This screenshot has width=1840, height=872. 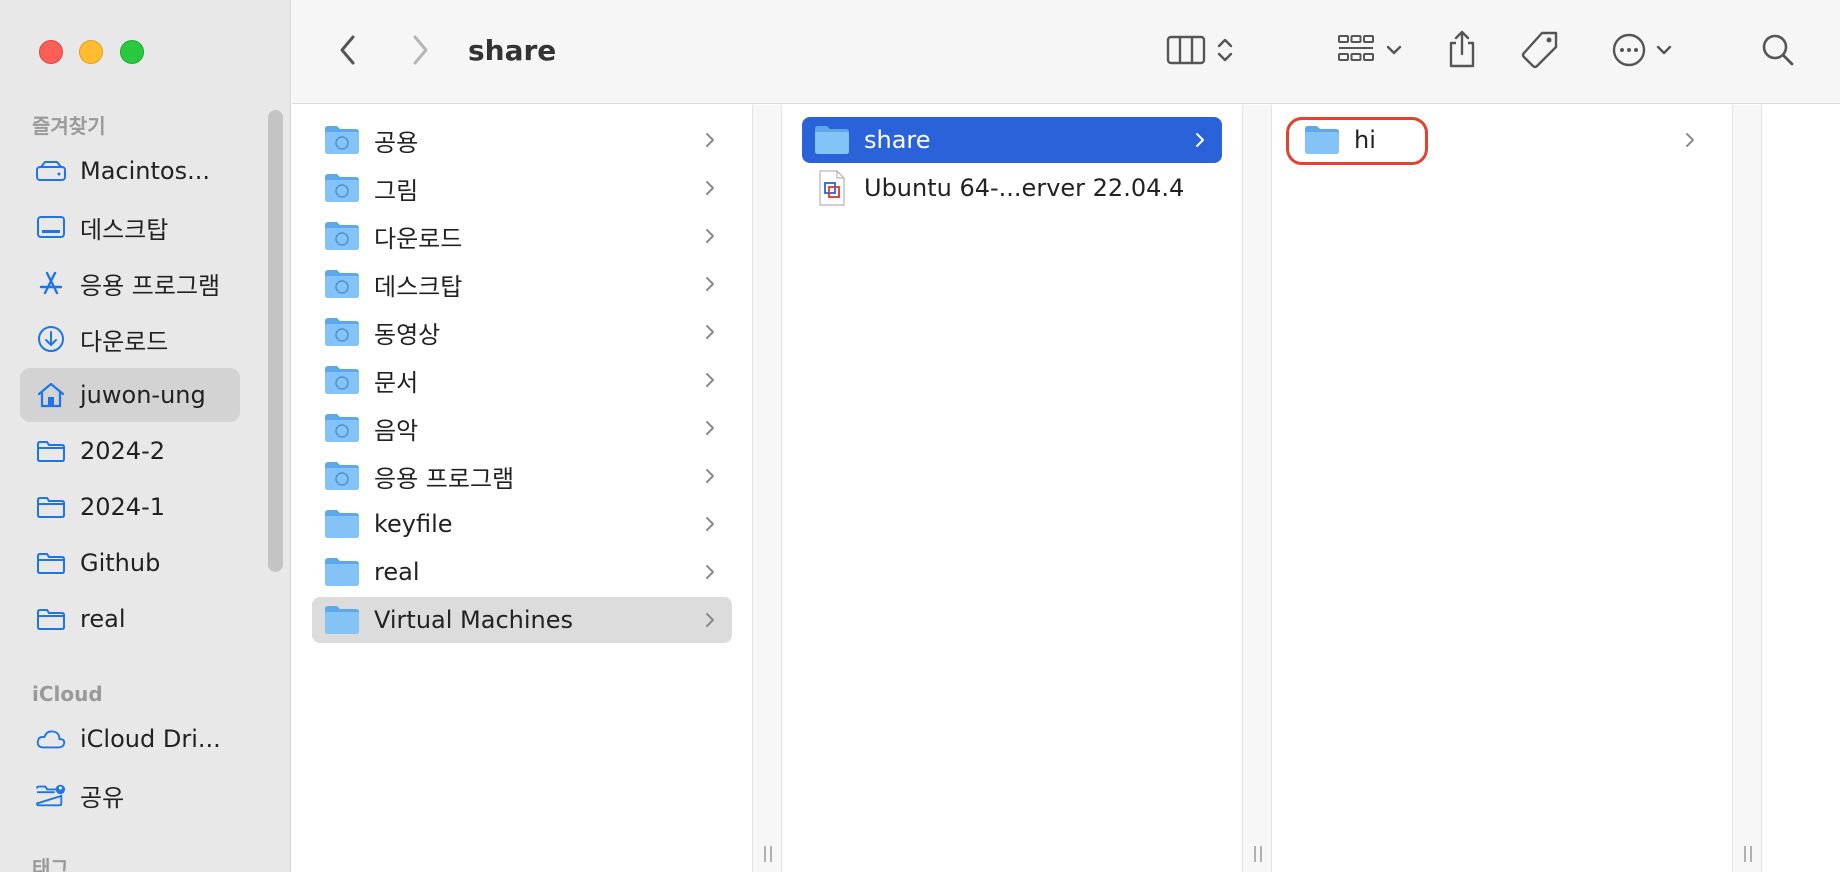 What do you see at coordinates (832, 188) in the screenshot?
I see `vm-file-icon` at bounding box center [832, 188].